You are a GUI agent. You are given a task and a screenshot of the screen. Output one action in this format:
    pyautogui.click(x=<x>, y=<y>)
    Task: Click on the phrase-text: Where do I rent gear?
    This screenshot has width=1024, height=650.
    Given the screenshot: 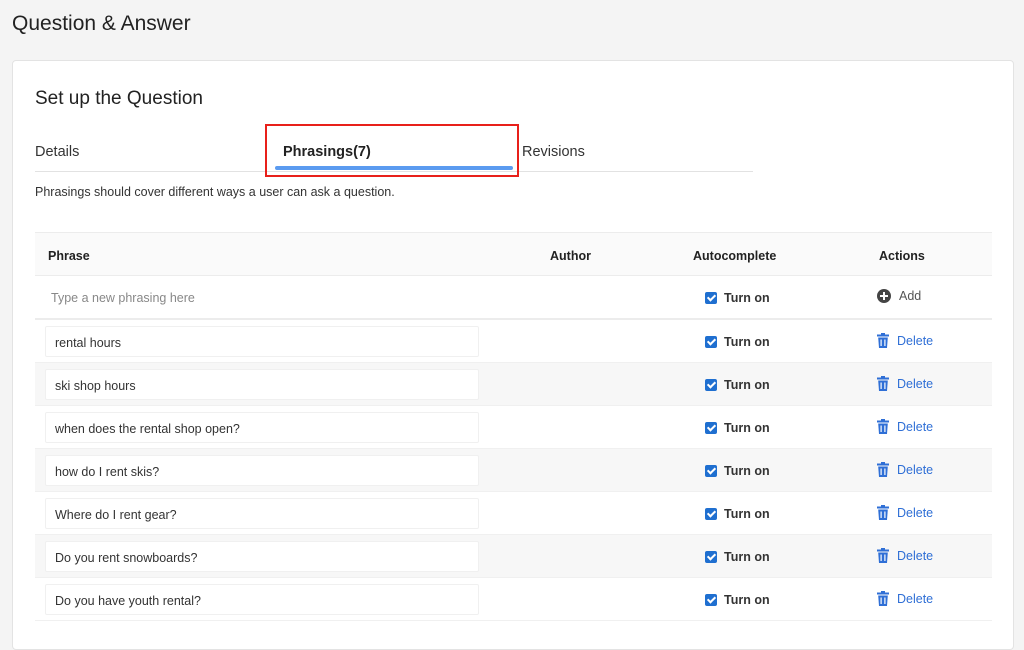 What is the action you would take?
    pyautogui.click(x=116, y=515)
    